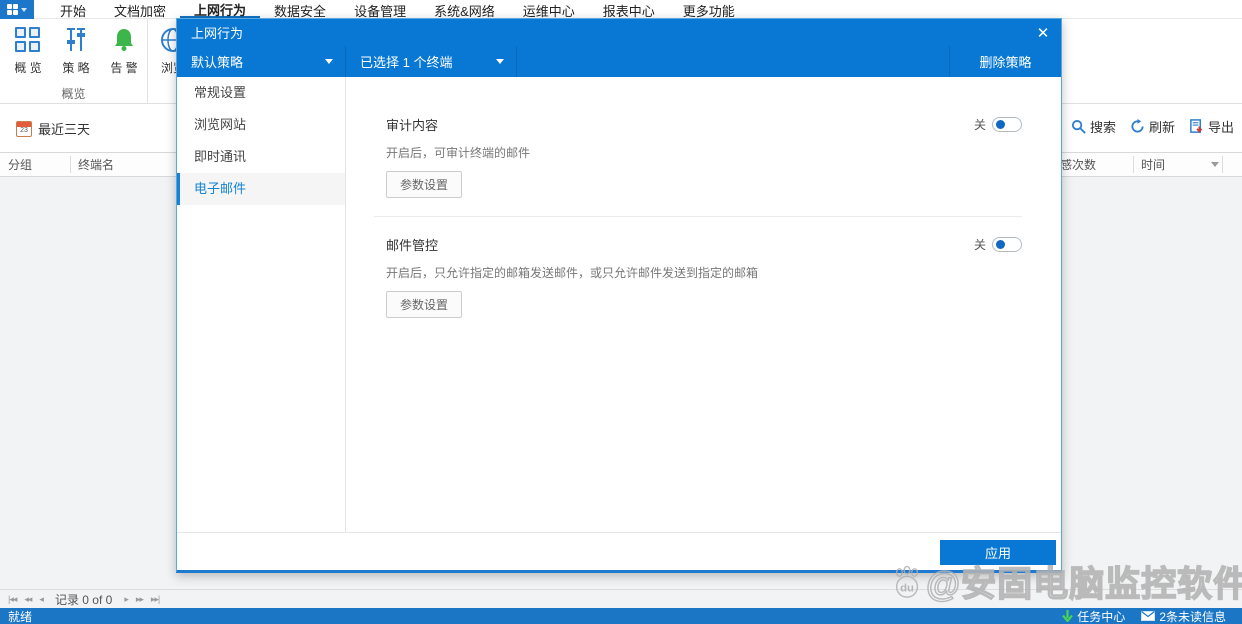 This screenshot has height=624, width=1242. I want to click on dialog-sidebar: 常规设置 浏览网站 即时通讯 电子邮件, so click(261, 304).